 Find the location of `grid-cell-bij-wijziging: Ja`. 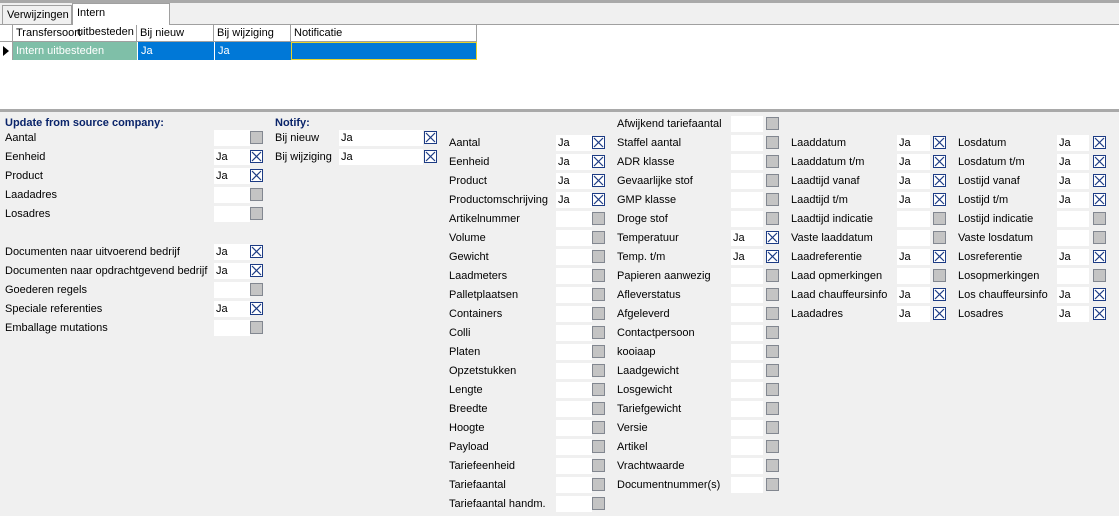

grid-cell-bij-wijziging: Ja is located at coordinates (252, 51).